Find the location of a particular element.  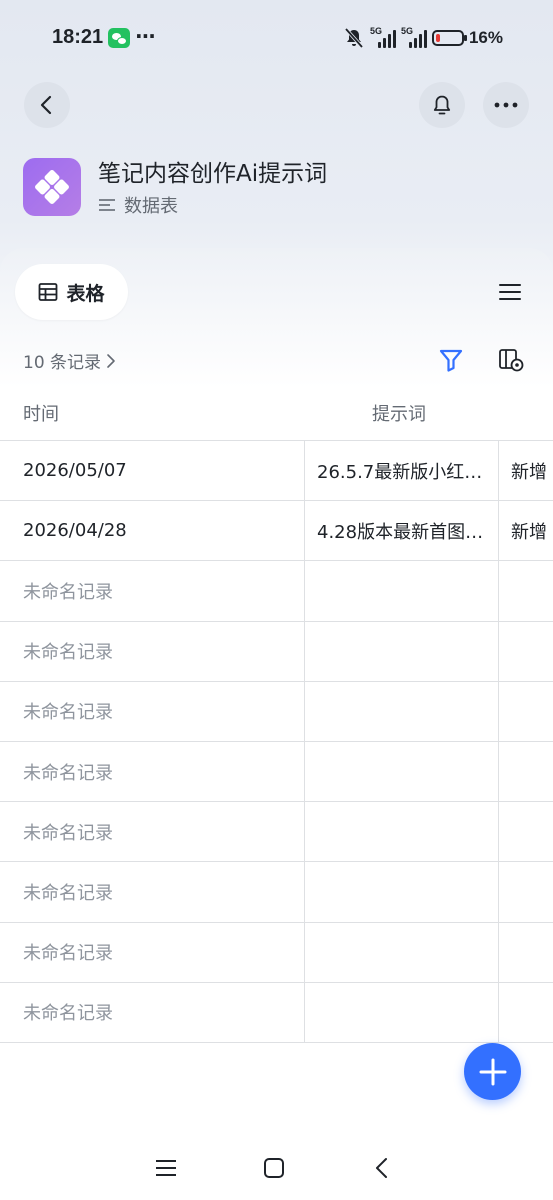

cell-time: 2026/05/07 is located at coordinates (163, 470).